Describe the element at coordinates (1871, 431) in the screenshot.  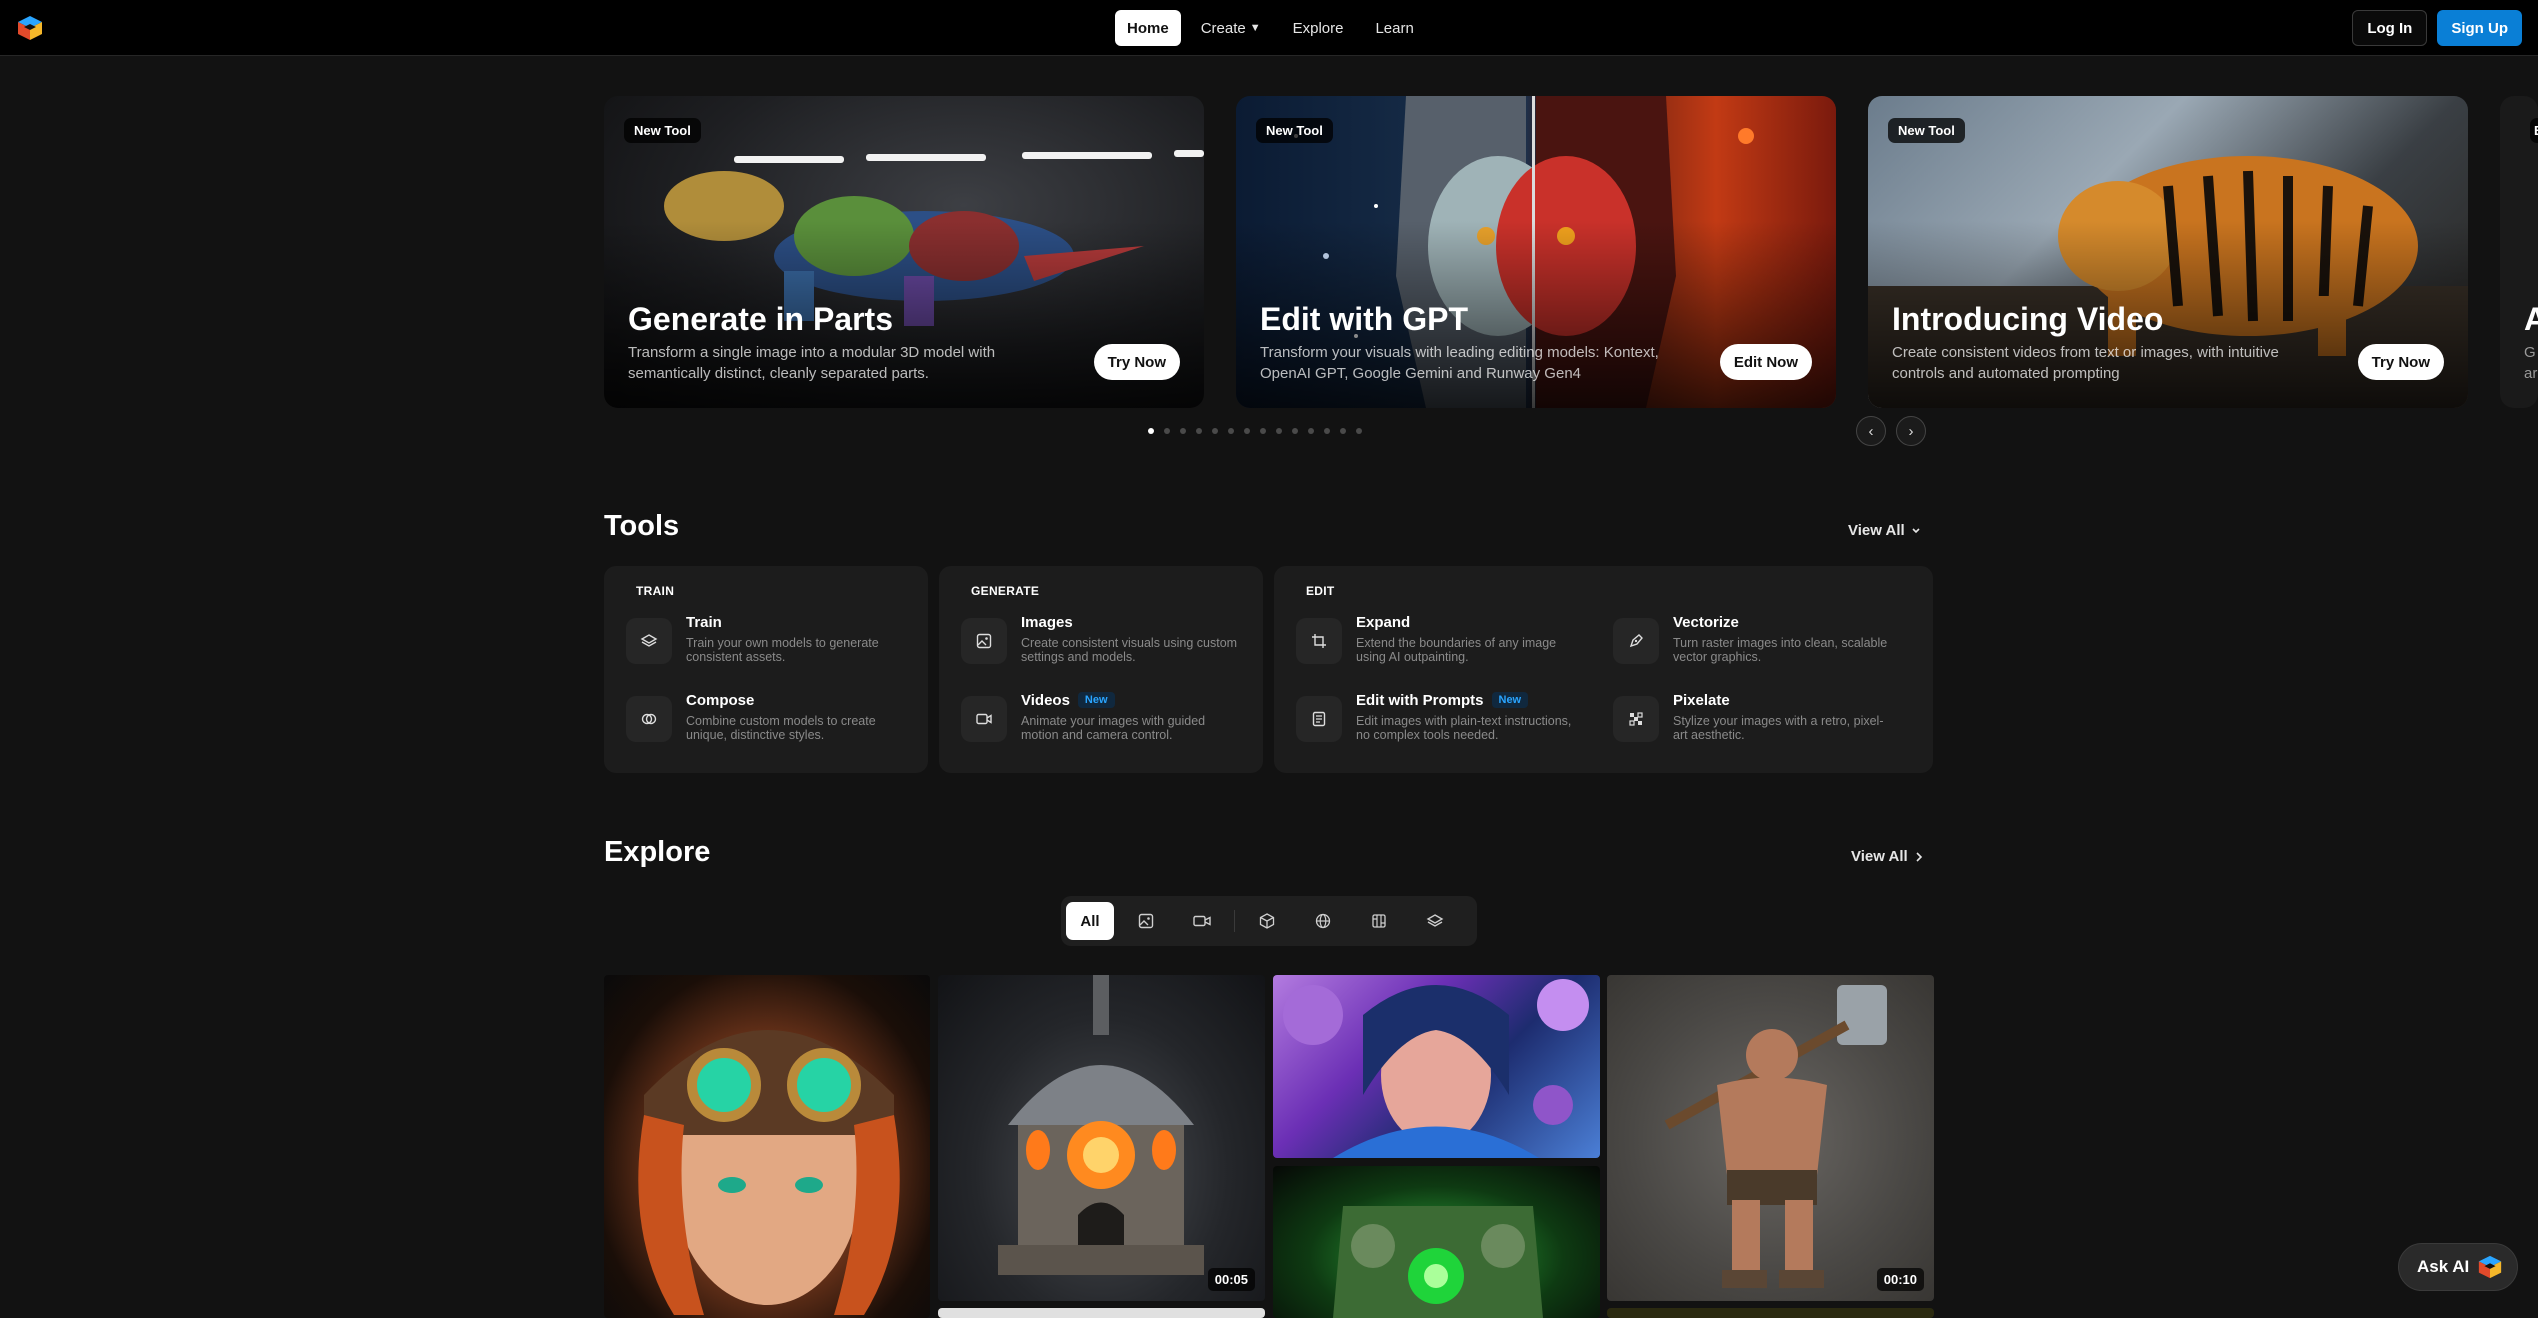
I see `chevron-left-icon: ‹` at that location.